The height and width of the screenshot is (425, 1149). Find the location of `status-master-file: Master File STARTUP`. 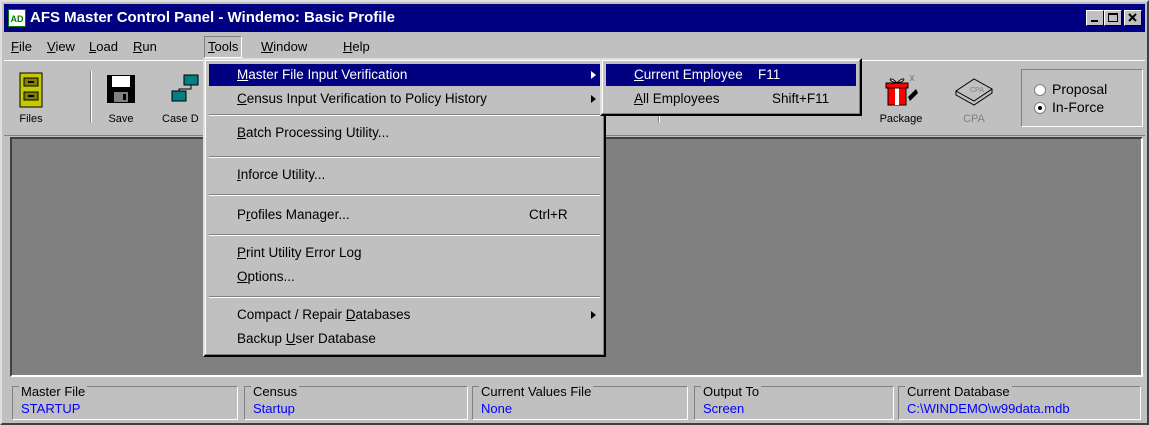

status-master-file: Master File STARTUP is located at coordinates (125, 402).